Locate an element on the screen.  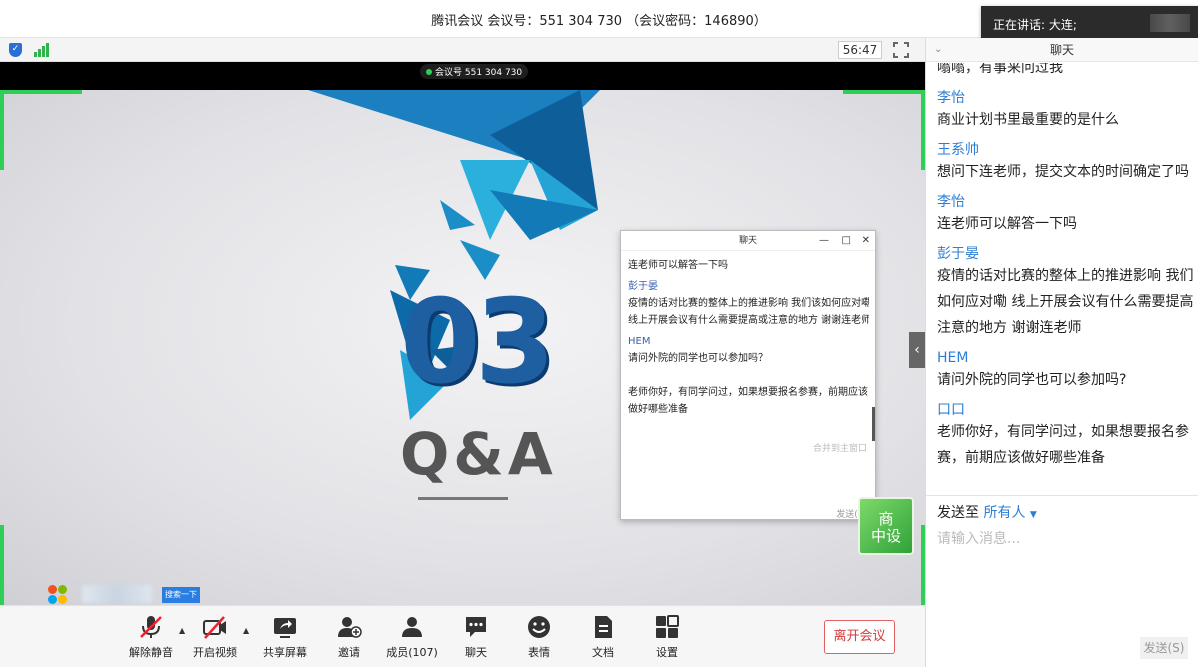
chat-sender-name: HEM is located at coordinates (953, 358).